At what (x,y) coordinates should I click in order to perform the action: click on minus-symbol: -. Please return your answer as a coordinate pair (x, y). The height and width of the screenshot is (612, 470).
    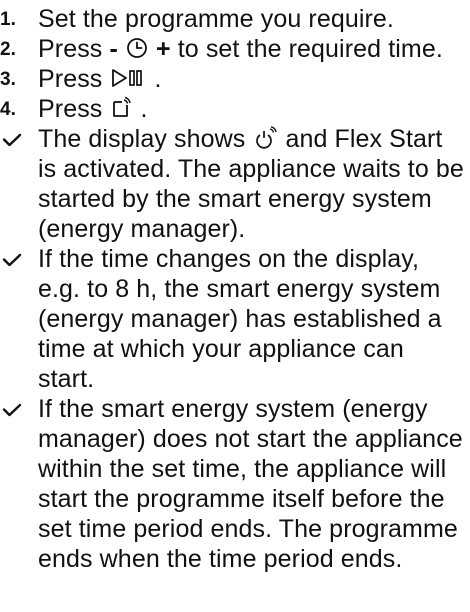
    Looking at the image, I should click on (113, 49).